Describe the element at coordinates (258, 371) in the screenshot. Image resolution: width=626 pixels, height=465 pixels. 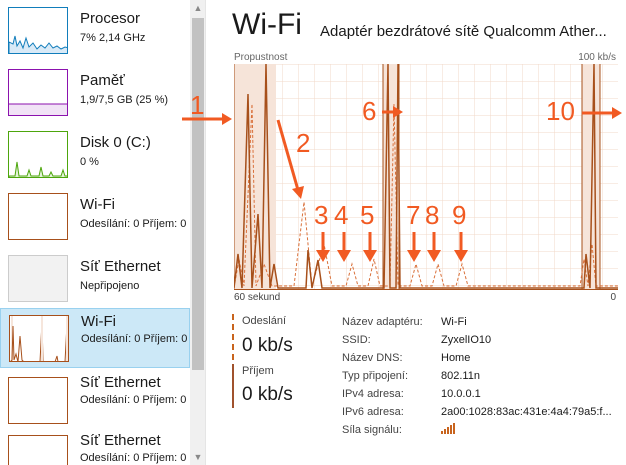
I see `receive-label: Příjem` at that location.